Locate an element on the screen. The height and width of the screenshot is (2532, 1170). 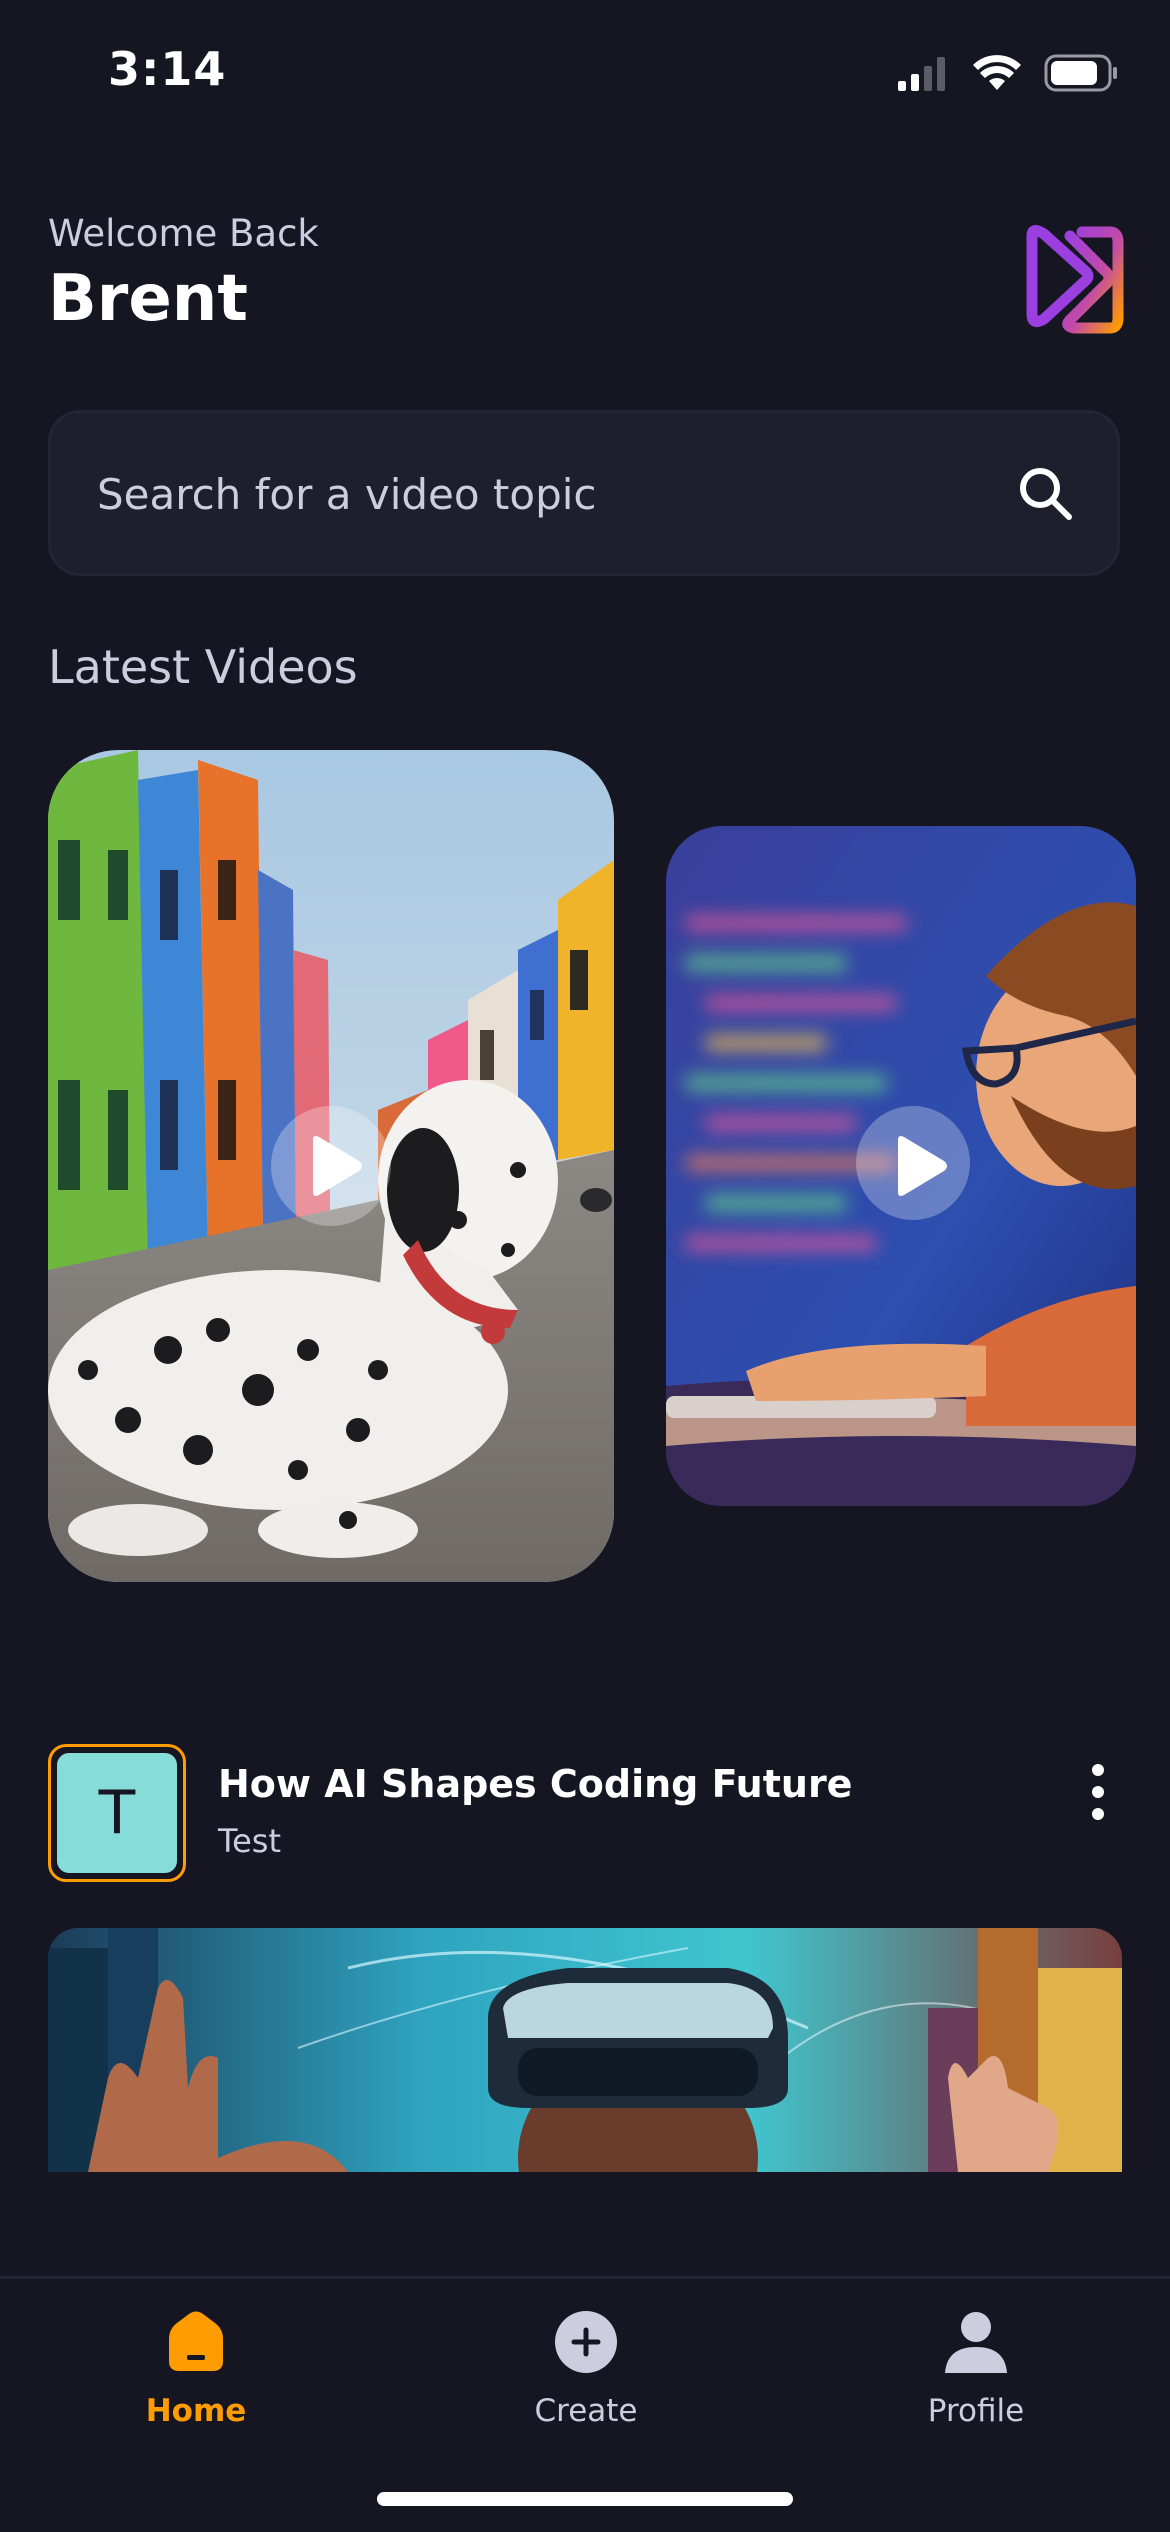
video-title: How AI Shapes Coding Future is located at coordinates (535, 1784).